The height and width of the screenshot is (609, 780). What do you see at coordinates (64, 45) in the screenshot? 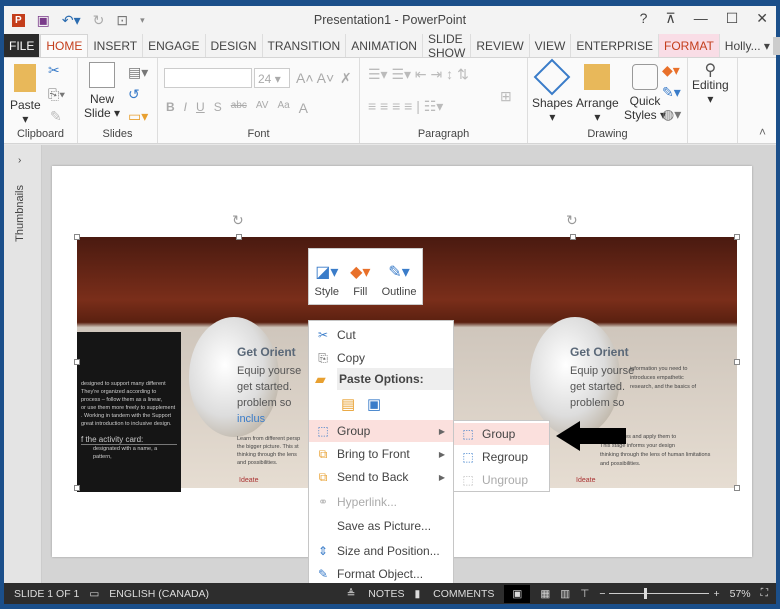
I see `tab-home: HOME` at bounding box center [64, 45].